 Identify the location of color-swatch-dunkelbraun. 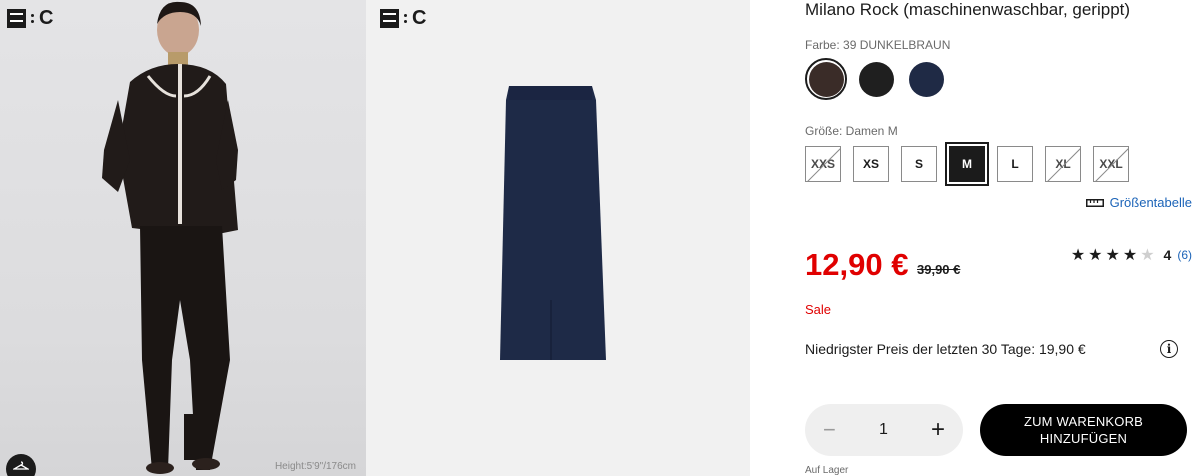
(826, 79).